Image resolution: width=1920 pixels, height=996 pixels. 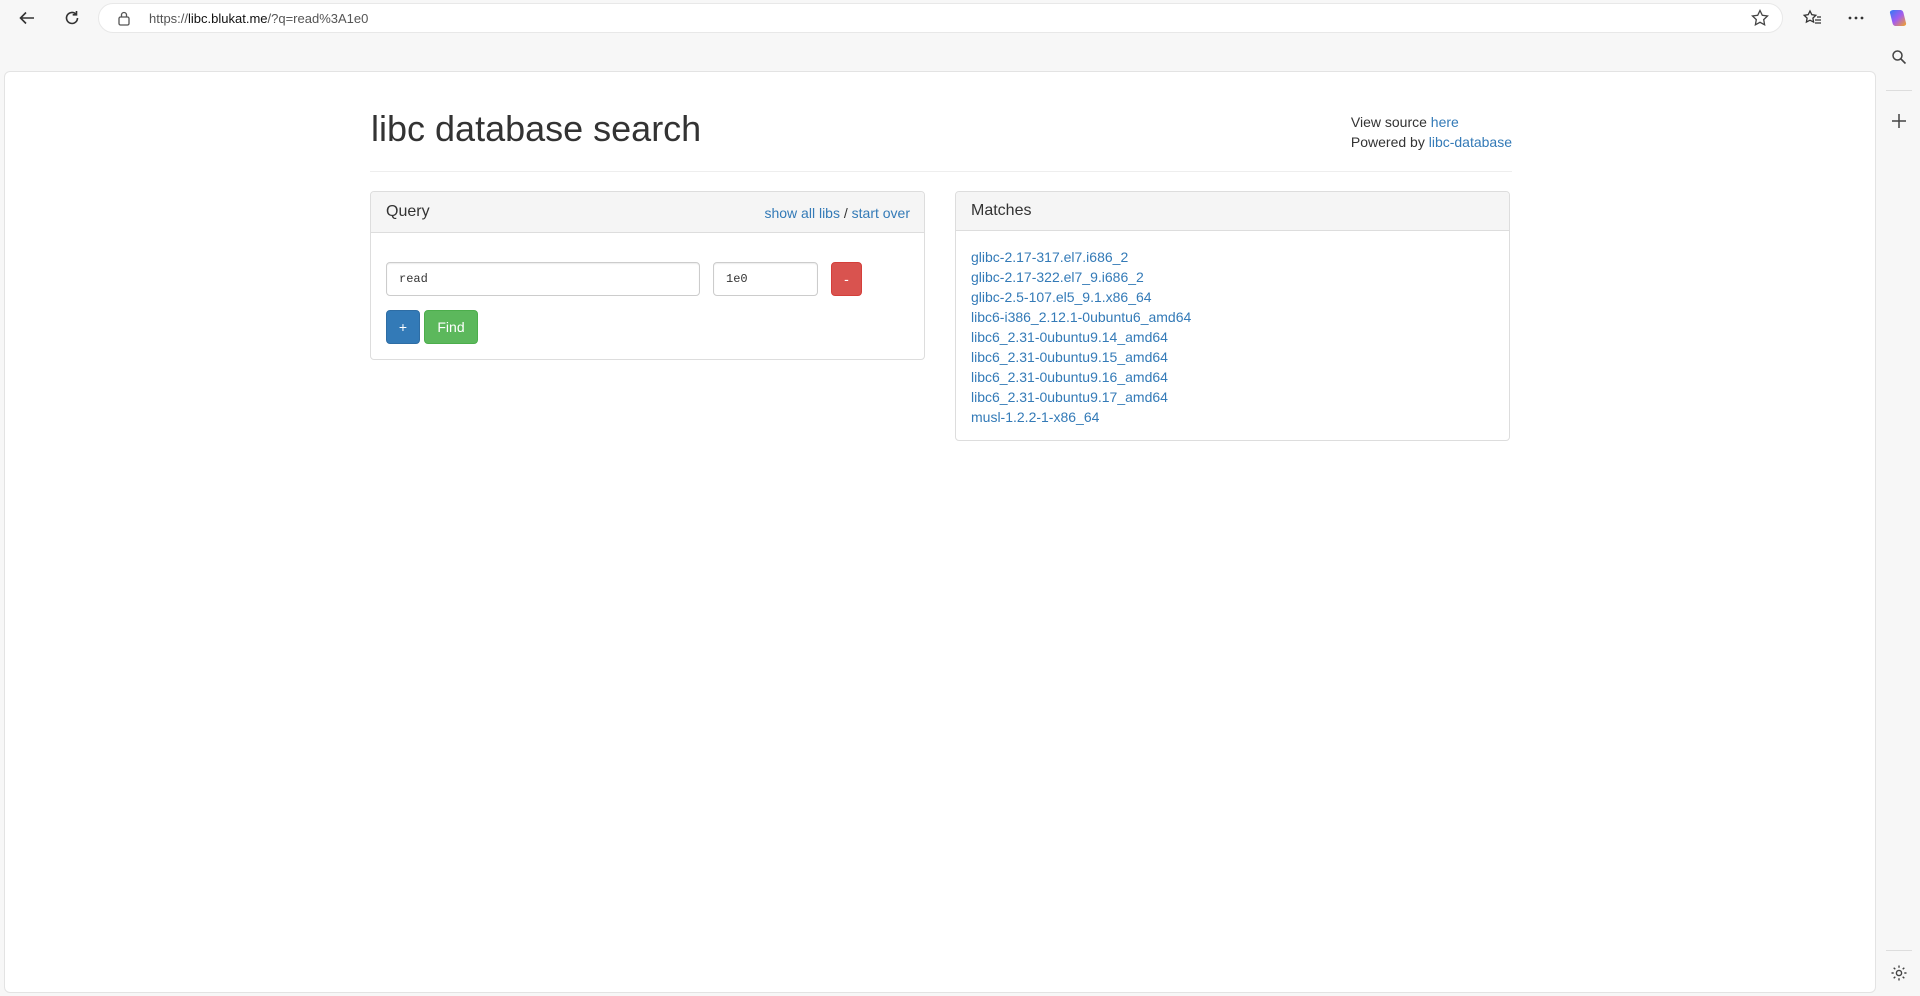 What do you see at coordinates (1069, 397) in the screenshot?
I see `match-link: libc6_2.31-0ubuntu9.17_amd64` at bounding box center [1069, 397].